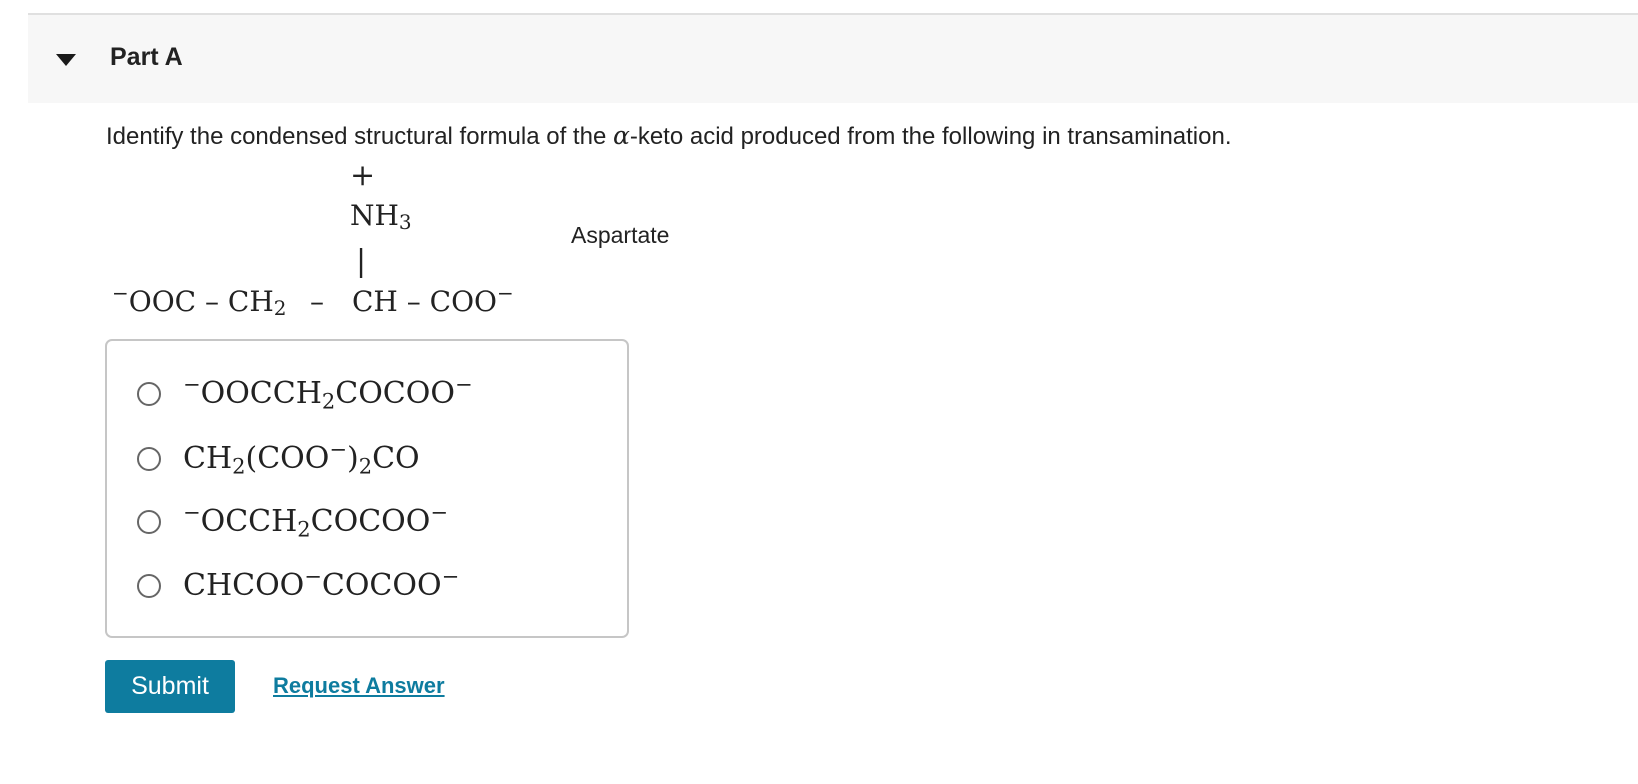 The image size is (1638, 784). Describe the element at coordinates (261, 393) in the screenshot. I see `formula-text: OOCCH` at that location.